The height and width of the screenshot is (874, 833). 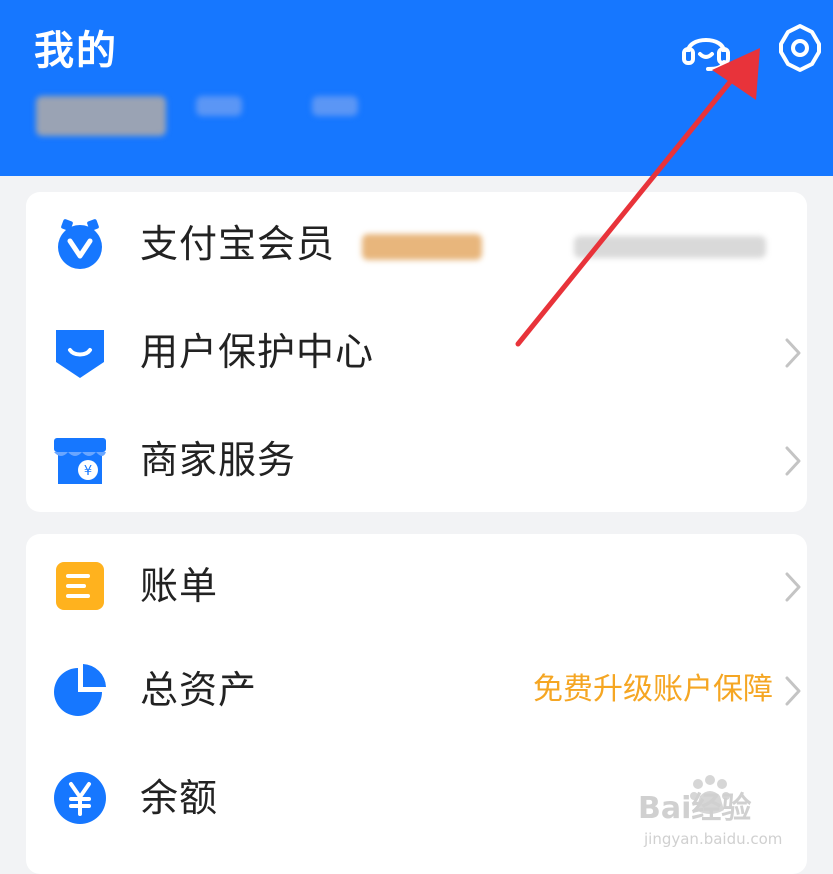 I want to click on list-item-total-assets: 总资产 免费升级账户保障, so click(x=416, y=690).